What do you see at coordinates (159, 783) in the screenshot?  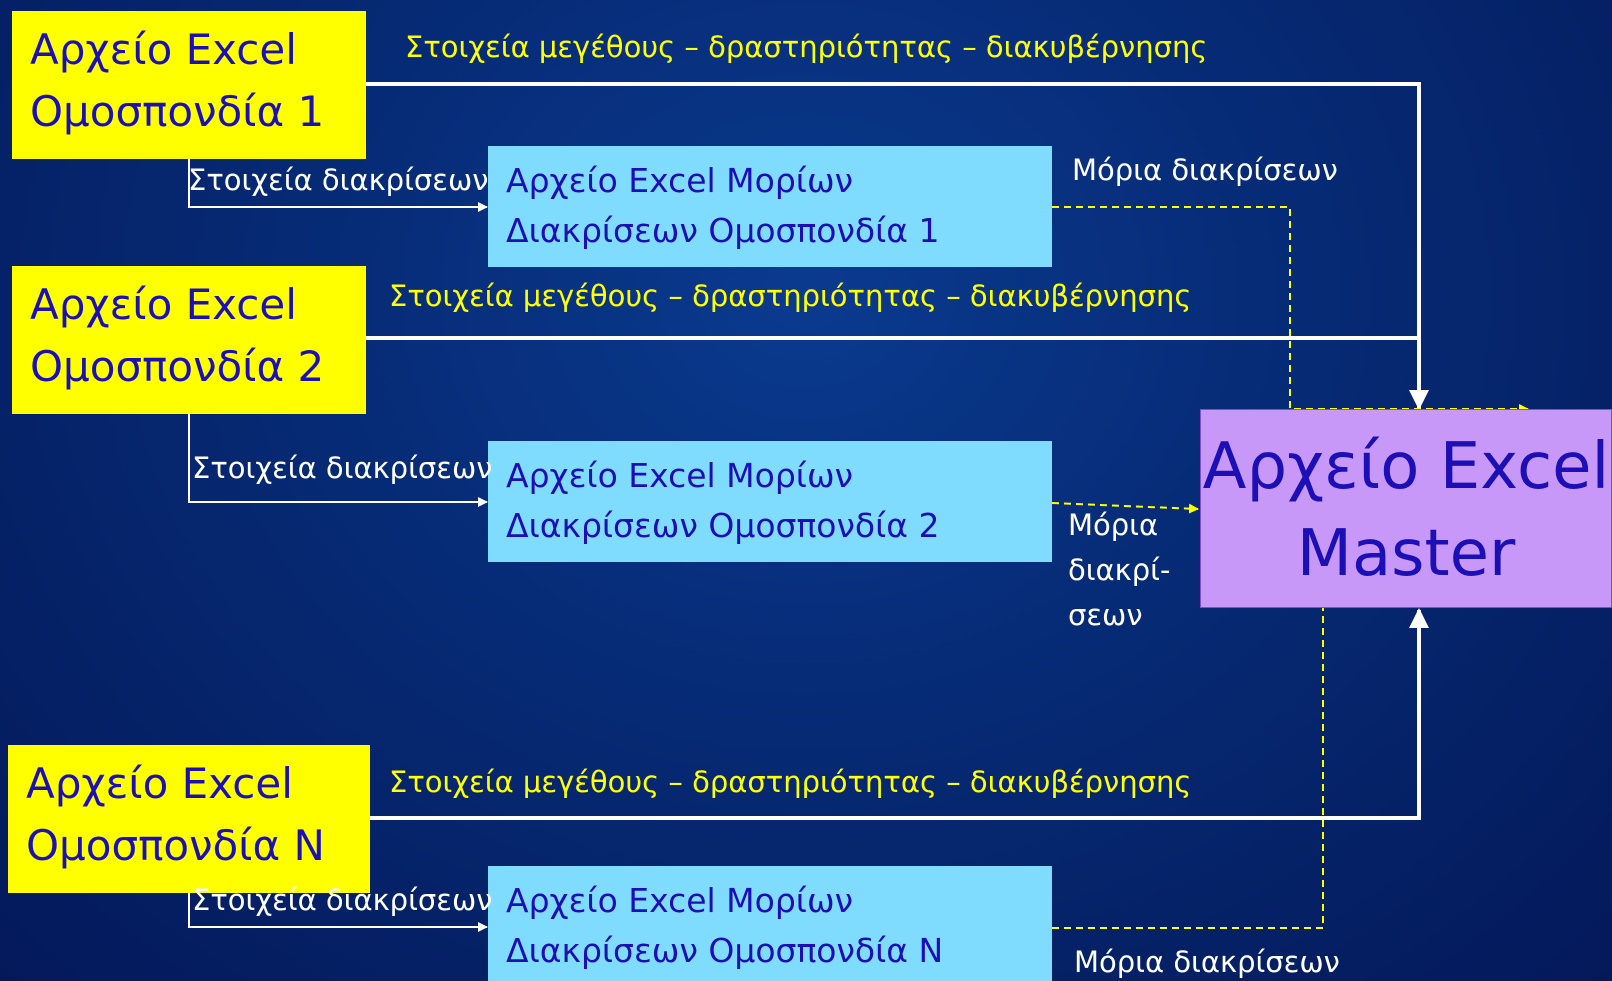 I see `federation-n-line1: Αρχείο Excel` at bounding box center [159, 783].